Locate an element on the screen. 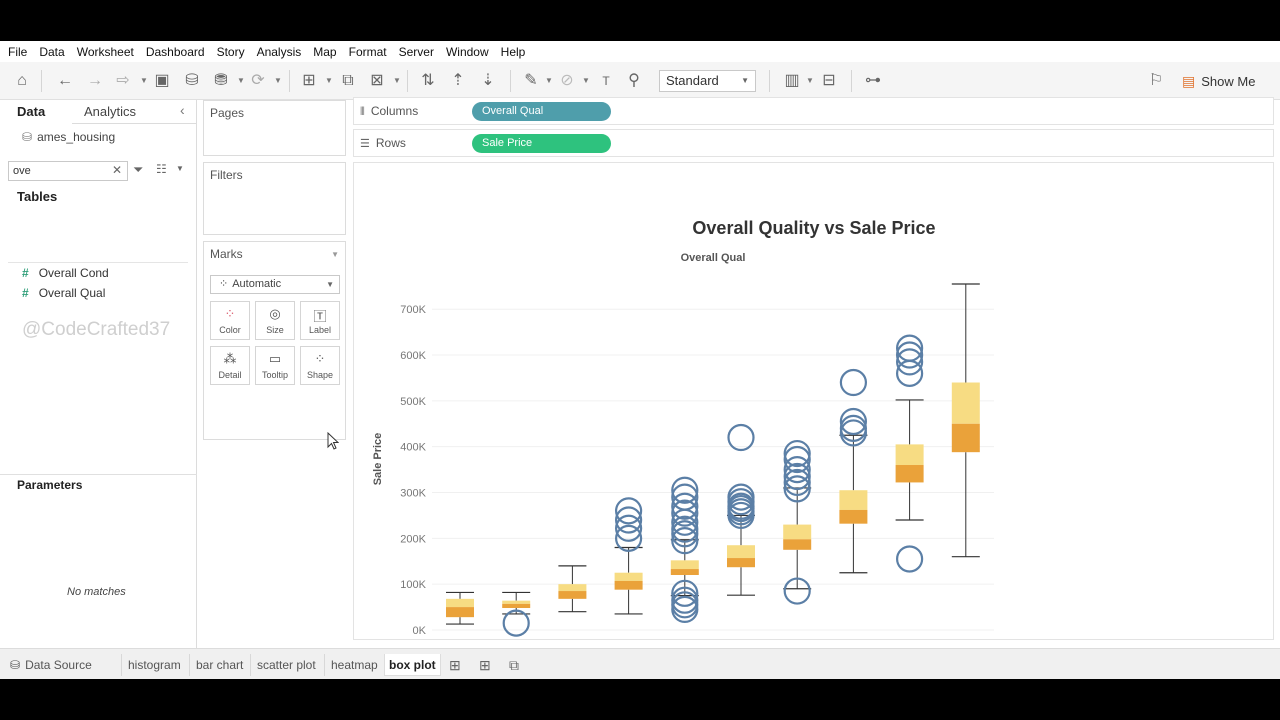 This screenshot has width=1280, height=720. clear-sheet-icon: ⊠ is located at coordinates (377, 81).